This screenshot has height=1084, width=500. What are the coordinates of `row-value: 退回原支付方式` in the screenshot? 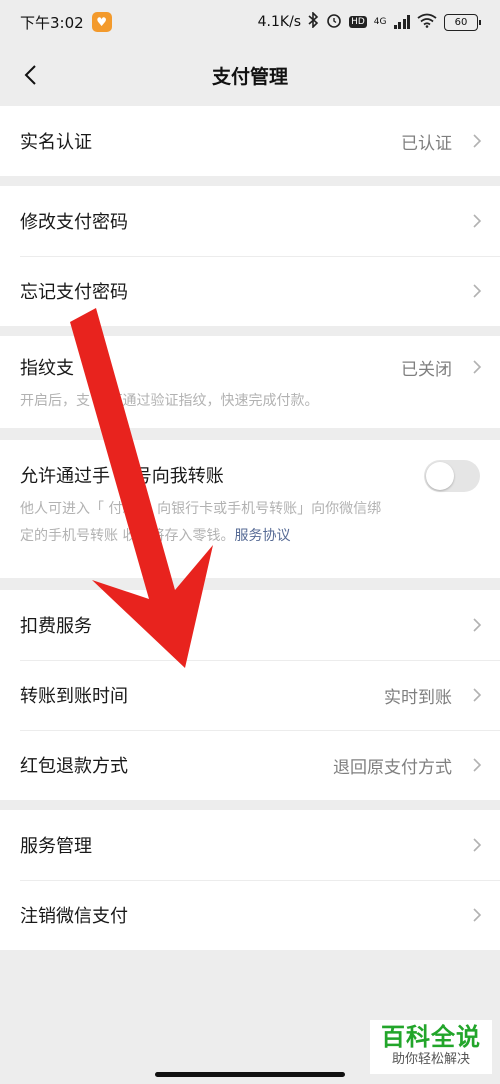 It's located at (392, 767).